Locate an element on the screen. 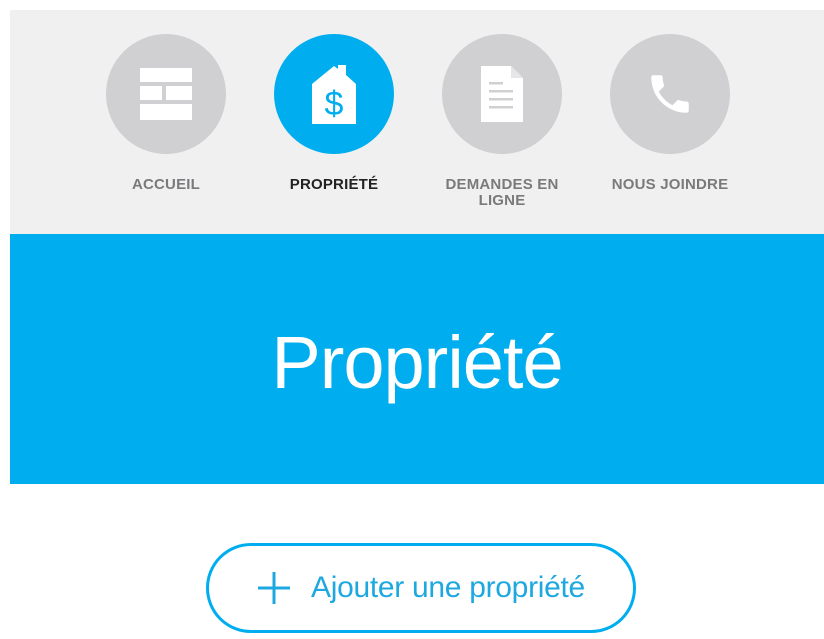 The image size is (824, 639). nav-item-propriete: $ PROPRIÉTÉ is located at coordinates (334, 129).